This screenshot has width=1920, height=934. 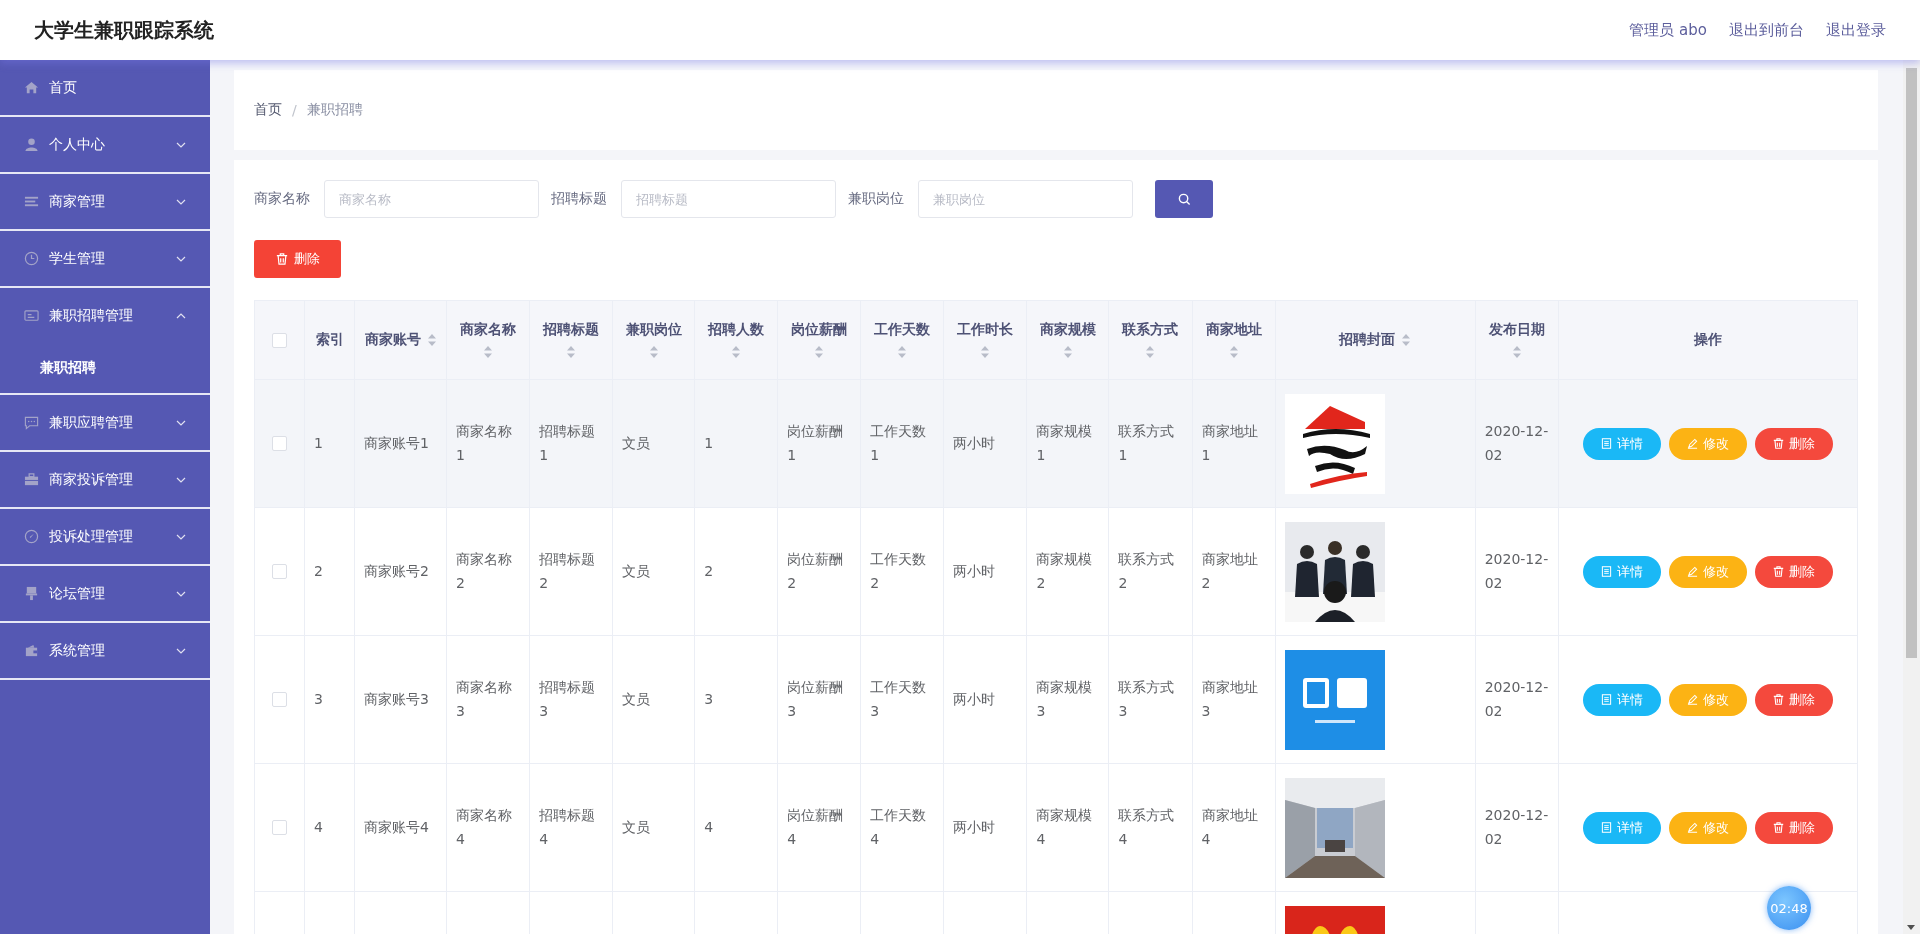 What do you see at coordinates (815, 570) in the screenshot?
I see `table-cell: 岗位薪酬2` at bounding box center [815, 570].